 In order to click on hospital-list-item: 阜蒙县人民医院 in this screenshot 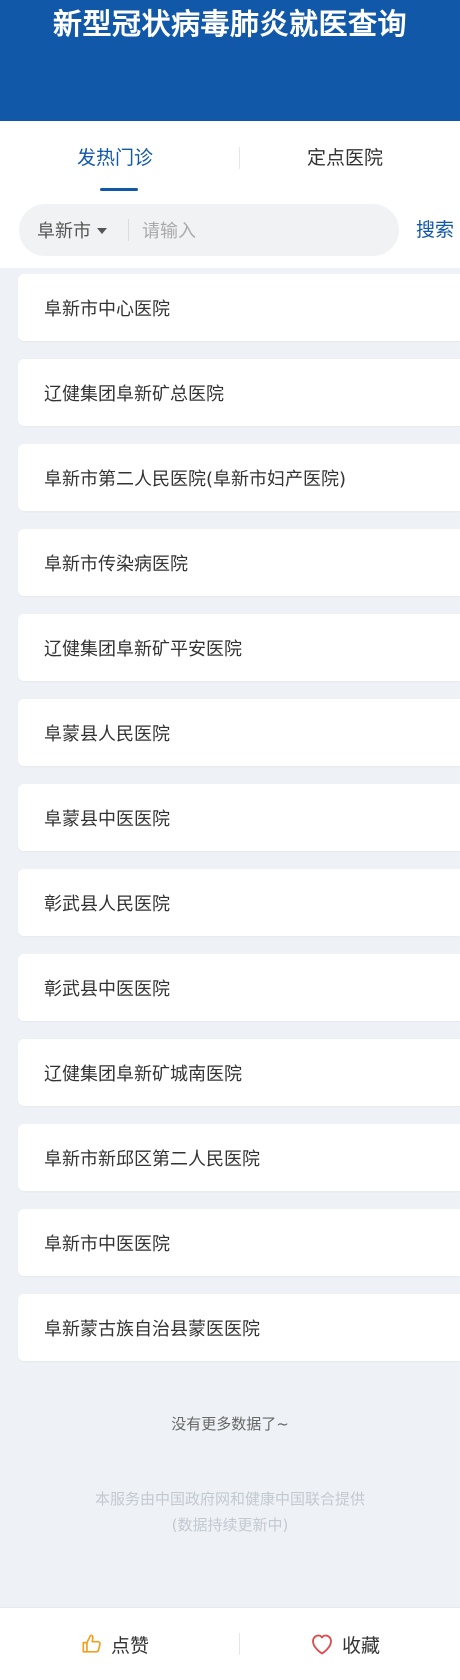, I will do `click(239, 732)`.